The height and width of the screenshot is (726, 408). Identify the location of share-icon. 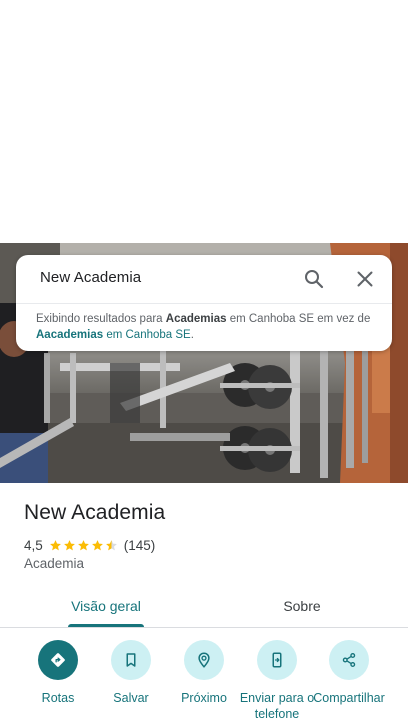
(349, 660).